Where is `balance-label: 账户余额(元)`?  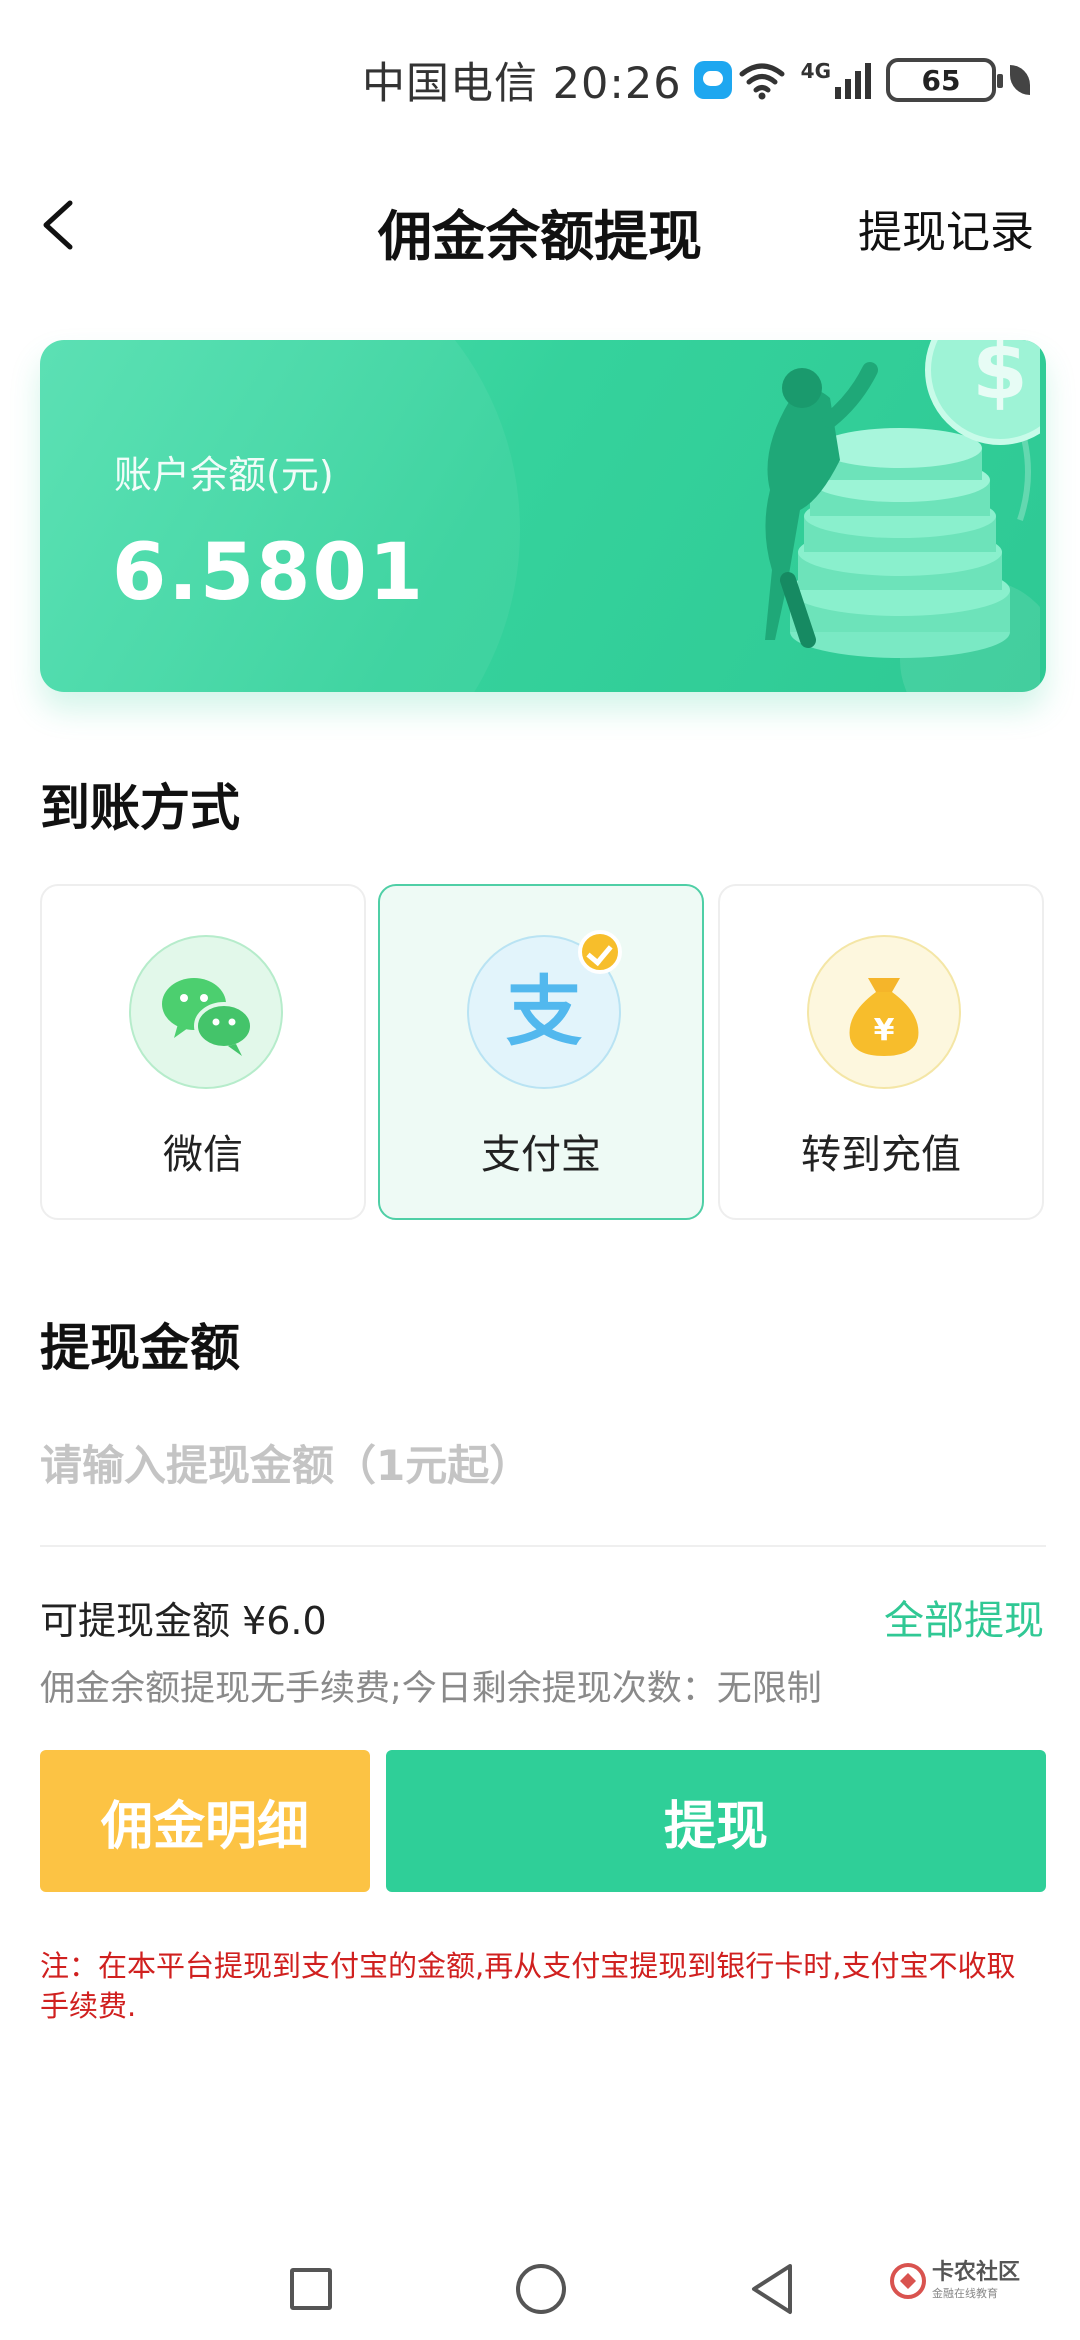 balance-label: 账户余额(元) is located at coordinates (224, 475).